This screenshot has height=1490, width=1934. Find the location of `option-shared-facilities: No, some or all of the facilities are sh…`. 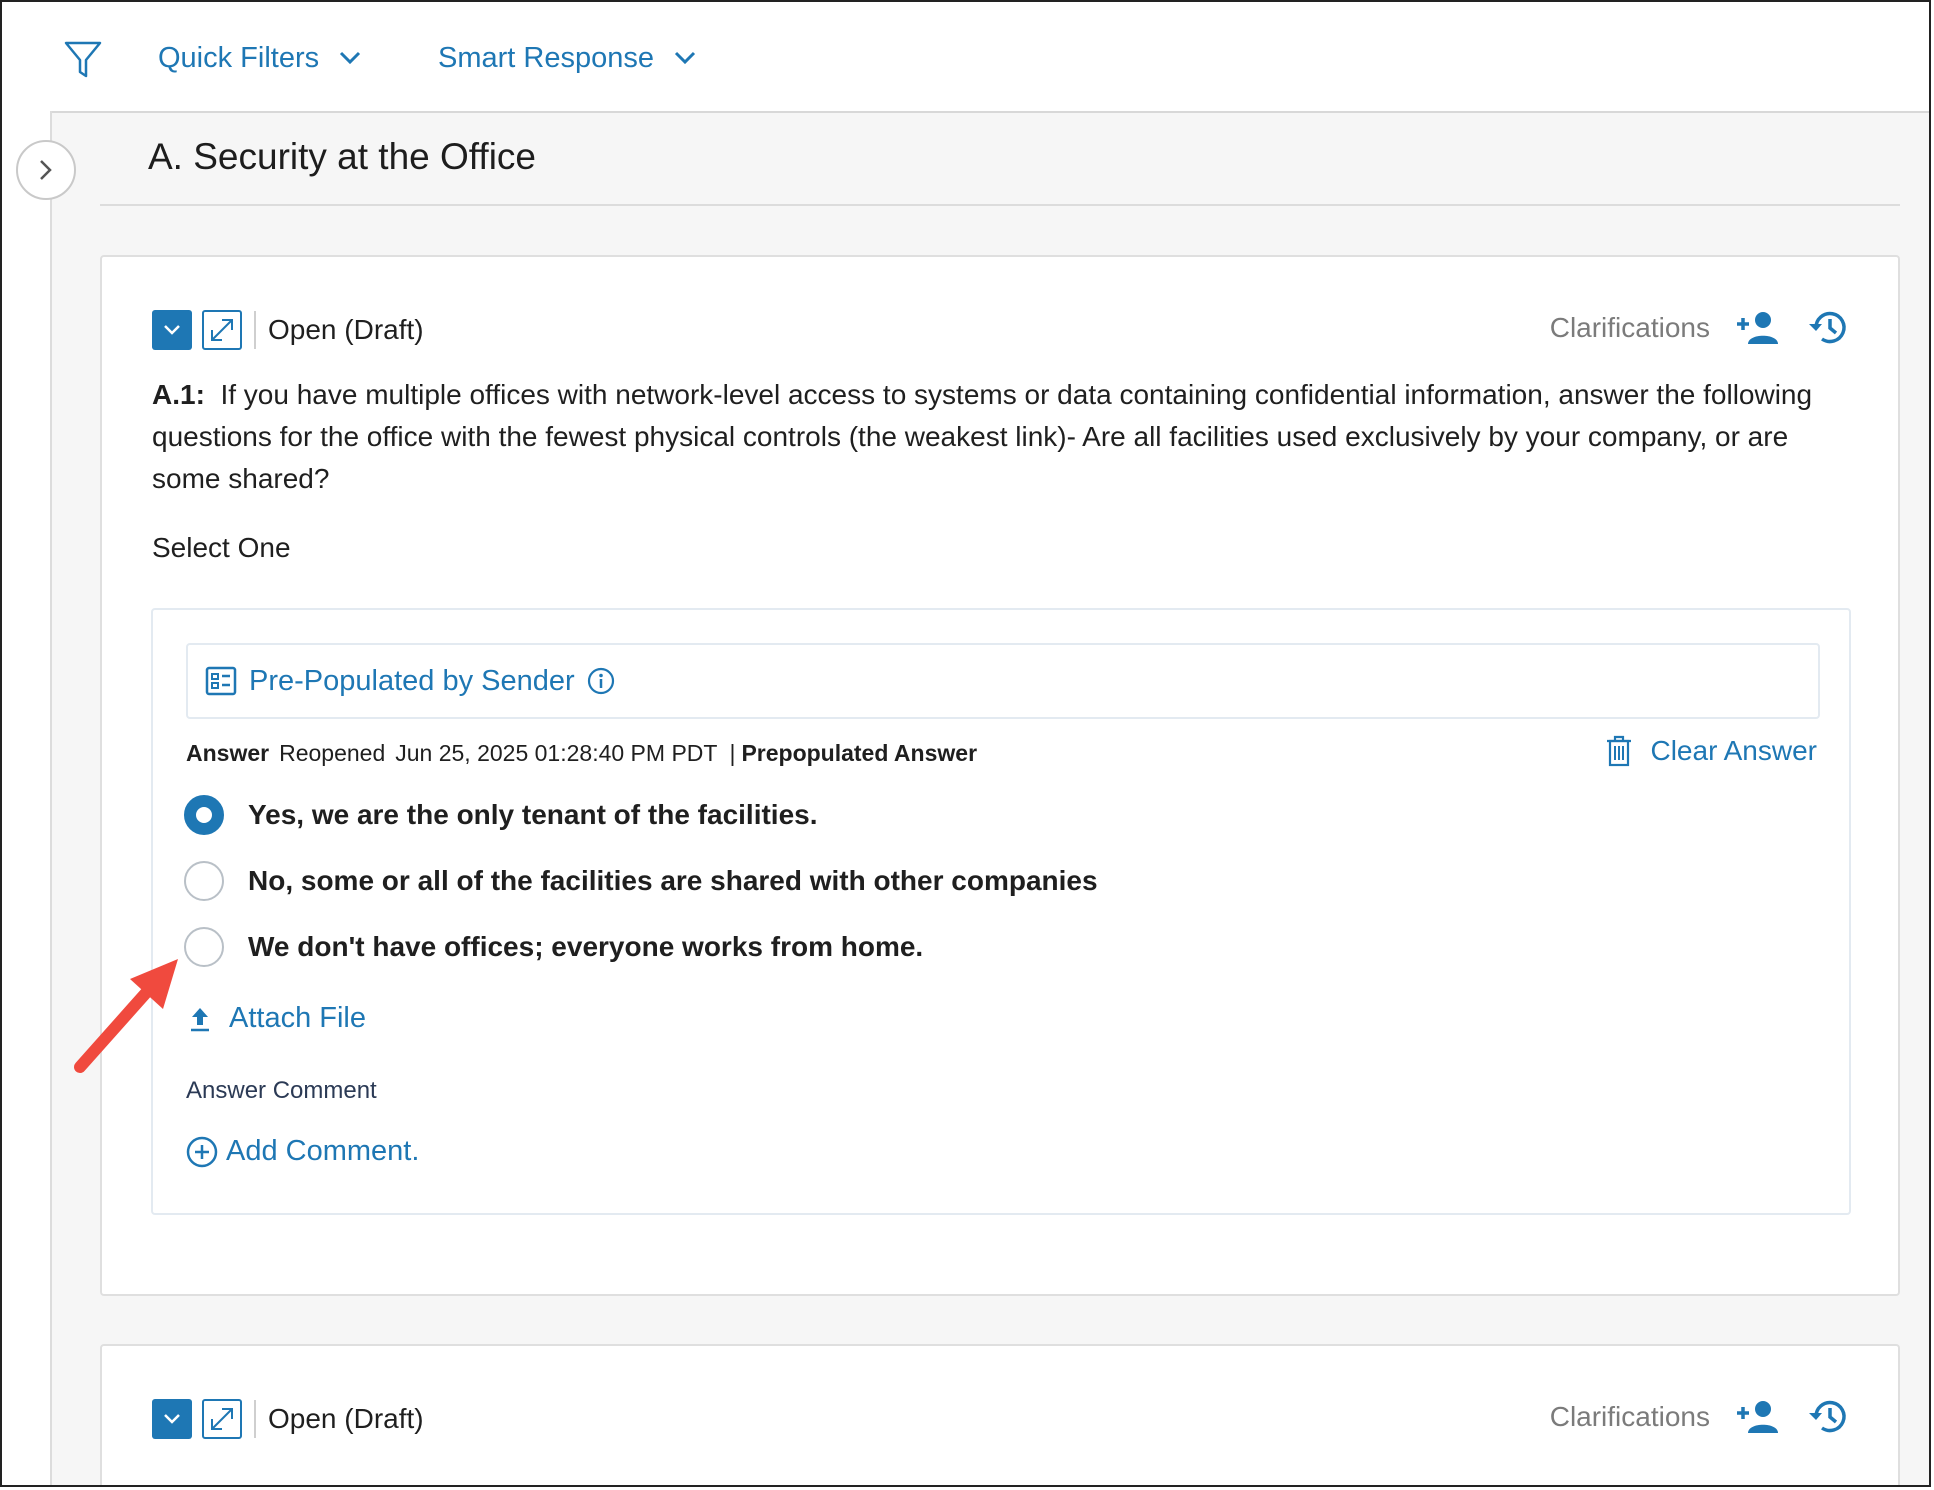

option-shared-facilities: No, some or all of the facilities are sh… is located at coordinates (641, 881).